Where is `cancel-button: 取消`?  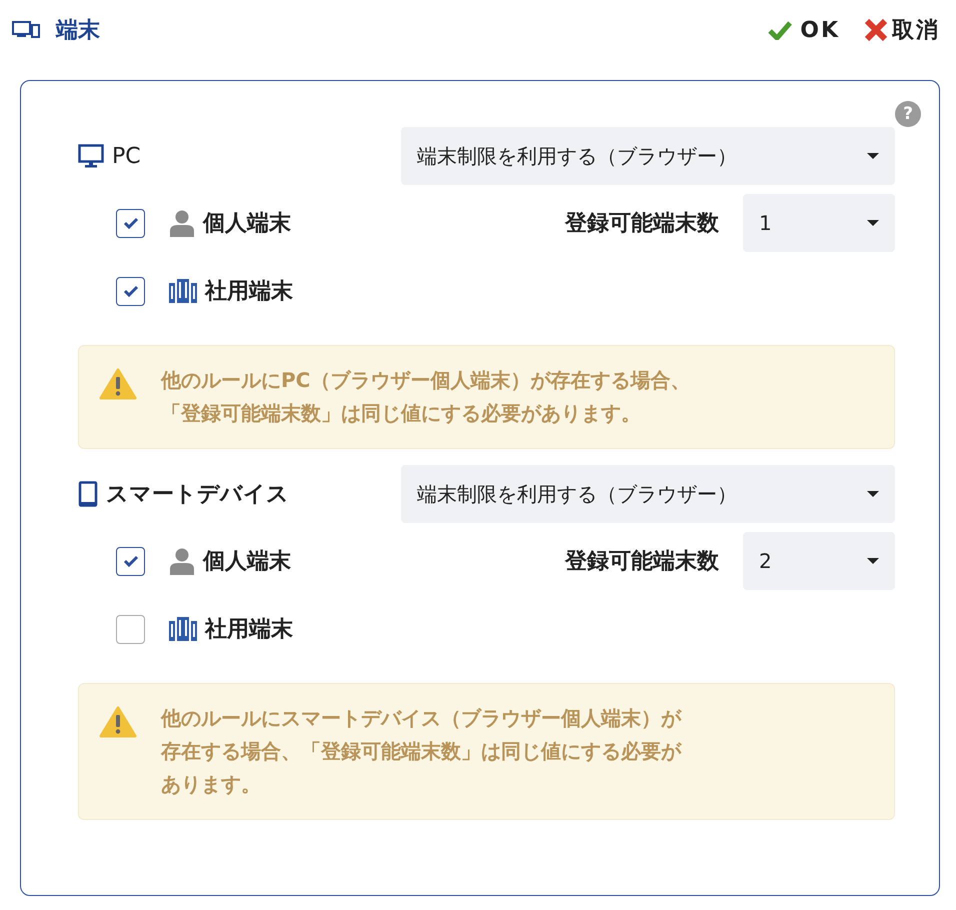
cancel-button: 取消 is located at coordinates (902, 30).